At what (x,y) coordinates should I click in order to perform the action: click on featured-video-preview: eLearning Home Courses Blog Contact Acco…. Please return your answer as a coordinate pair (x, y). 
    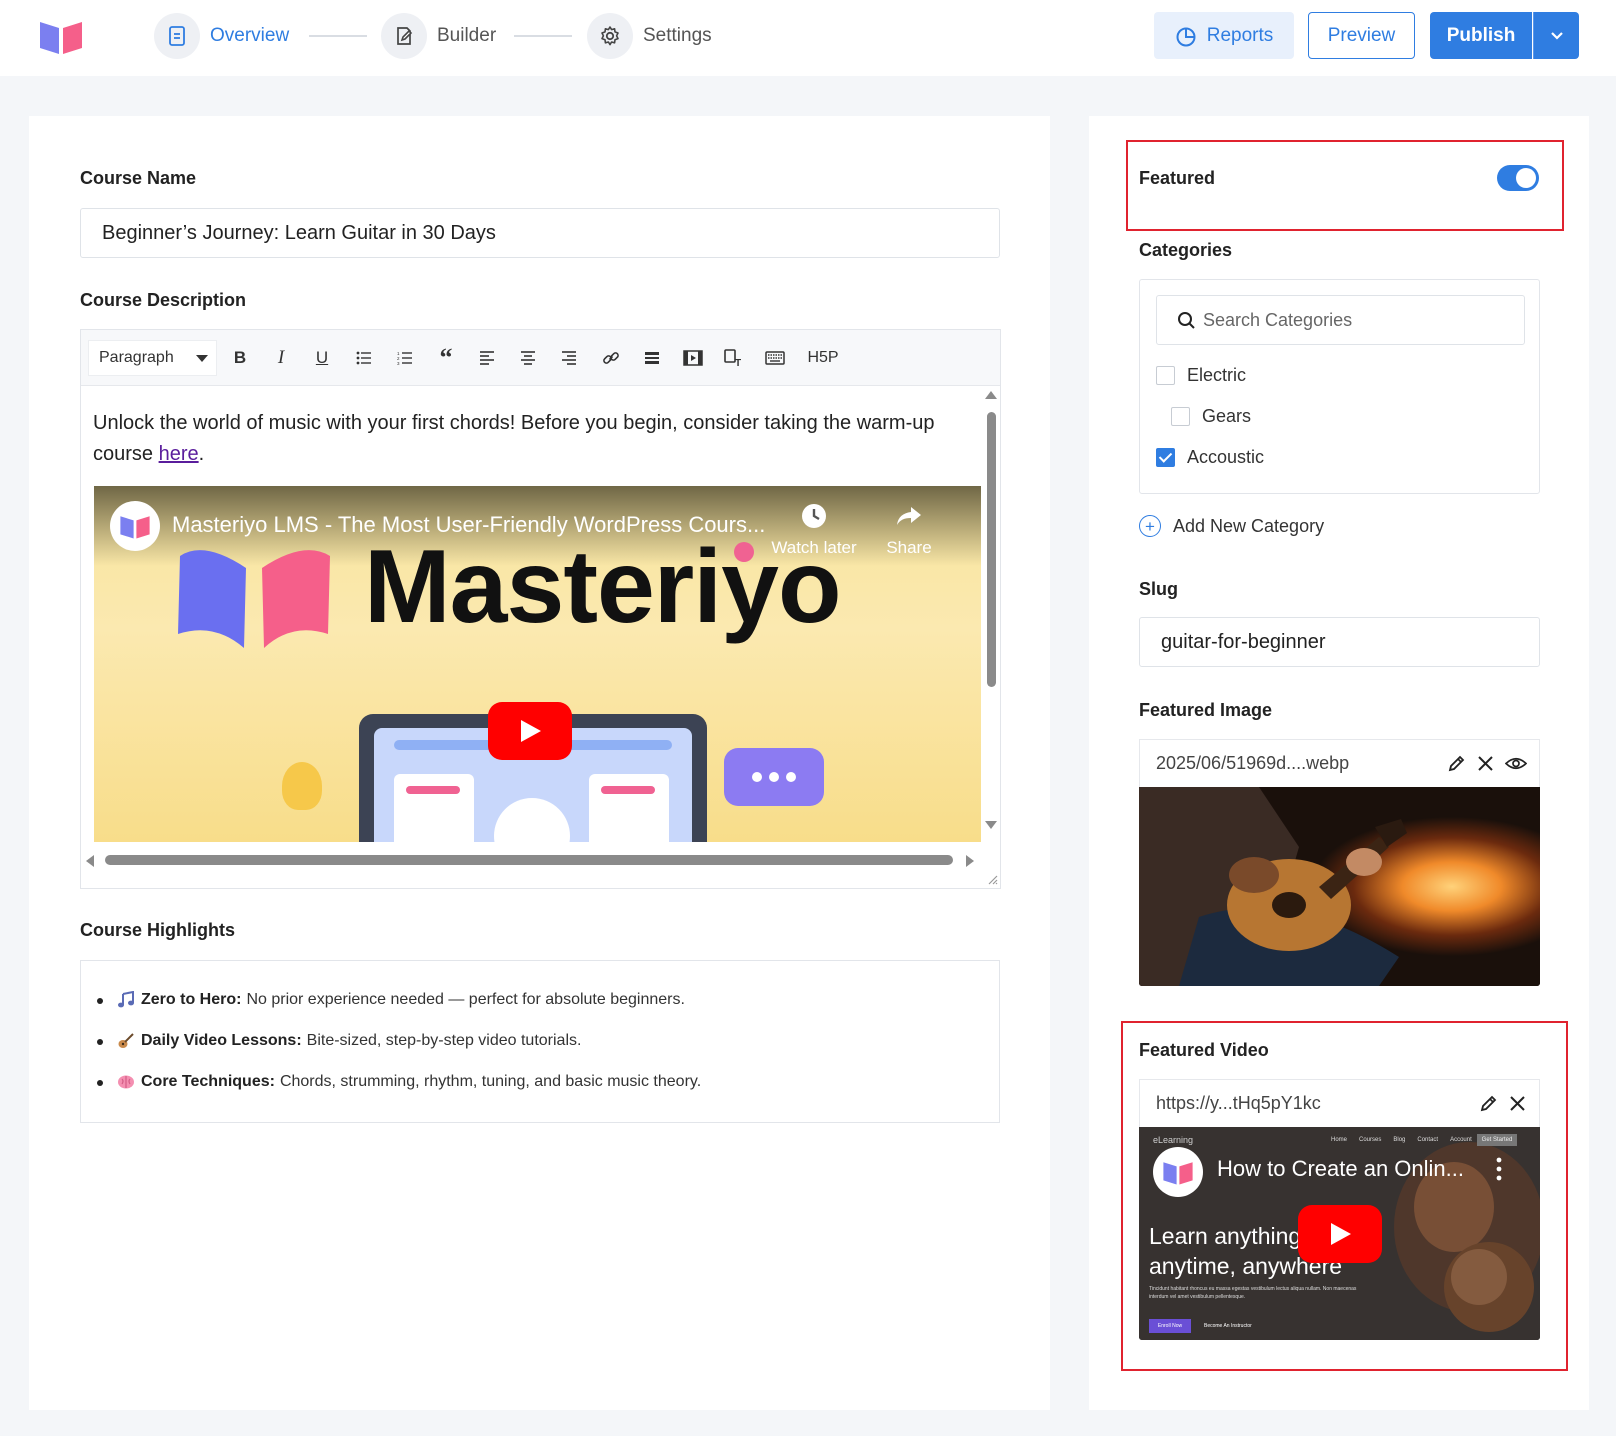
    Looking at the image, I should click on (1339, 1233).